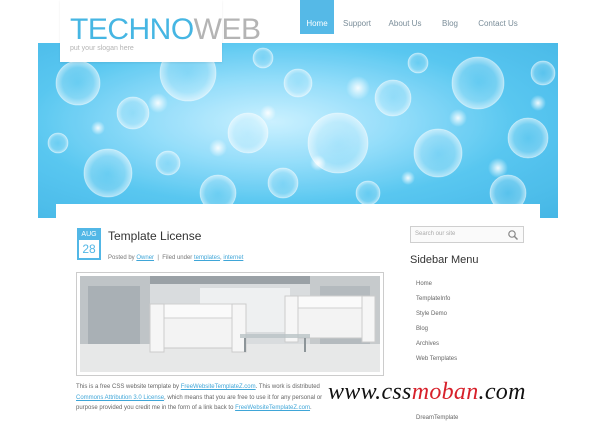  What do you see at coordinates (227, 29) in the screenshot?
I see `logo-web: WEB` at bounding box center [227, 29].